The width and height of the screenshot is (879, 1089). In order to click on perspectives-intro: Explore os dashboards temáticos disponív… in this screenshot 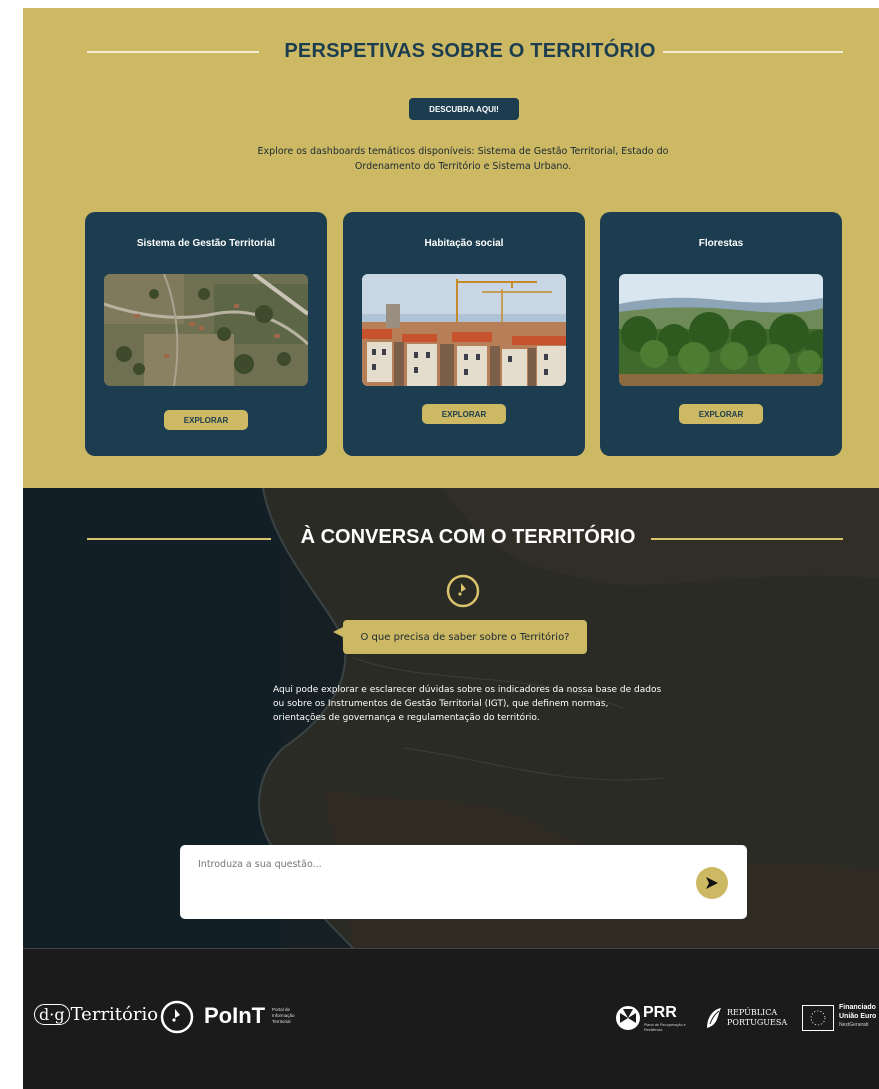, I will do `click(463, 159)`.